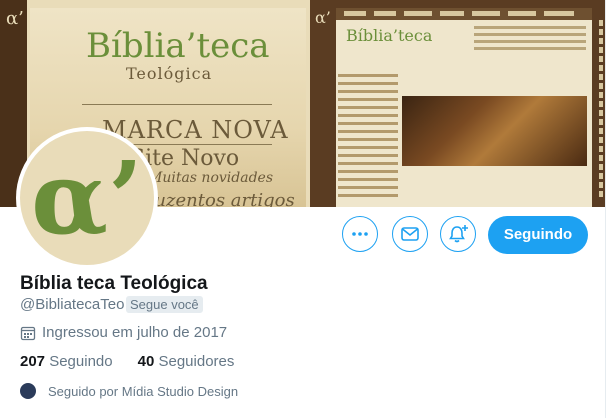  What do you see at coordinates (146, 361) in the screenshot?
I see `followers-count: 40` at bounding box center [146, 361].